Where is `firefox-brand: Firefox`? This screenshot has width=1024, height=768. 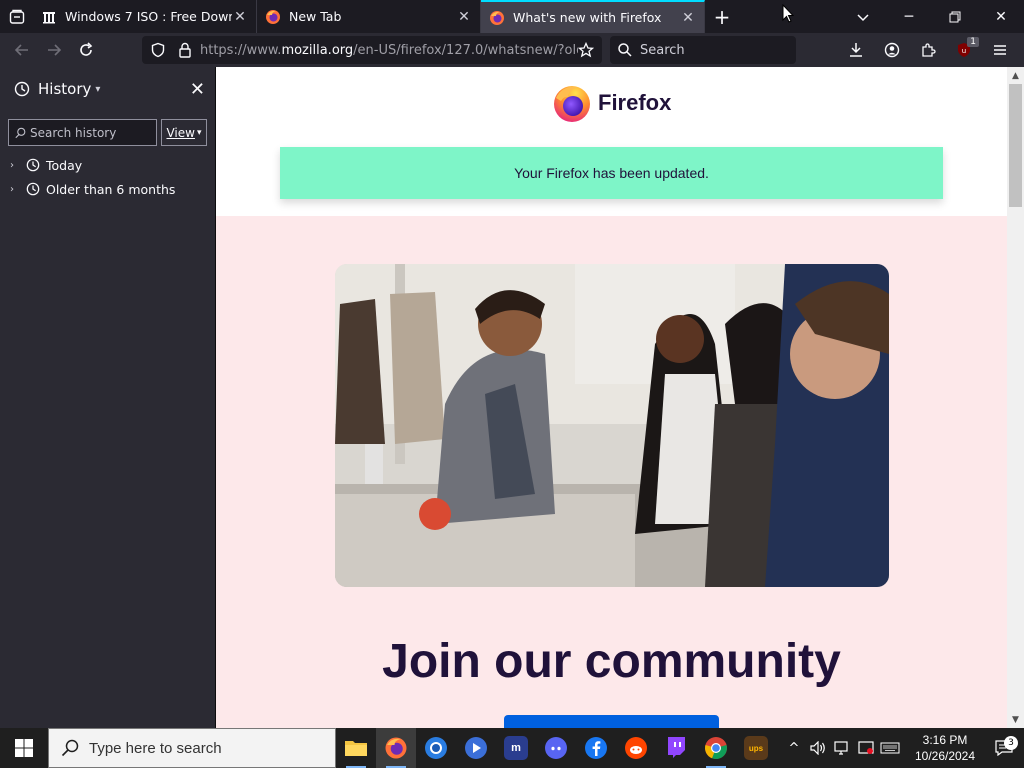 firefox-brand: Firefox is located at coordinates (611, 103).